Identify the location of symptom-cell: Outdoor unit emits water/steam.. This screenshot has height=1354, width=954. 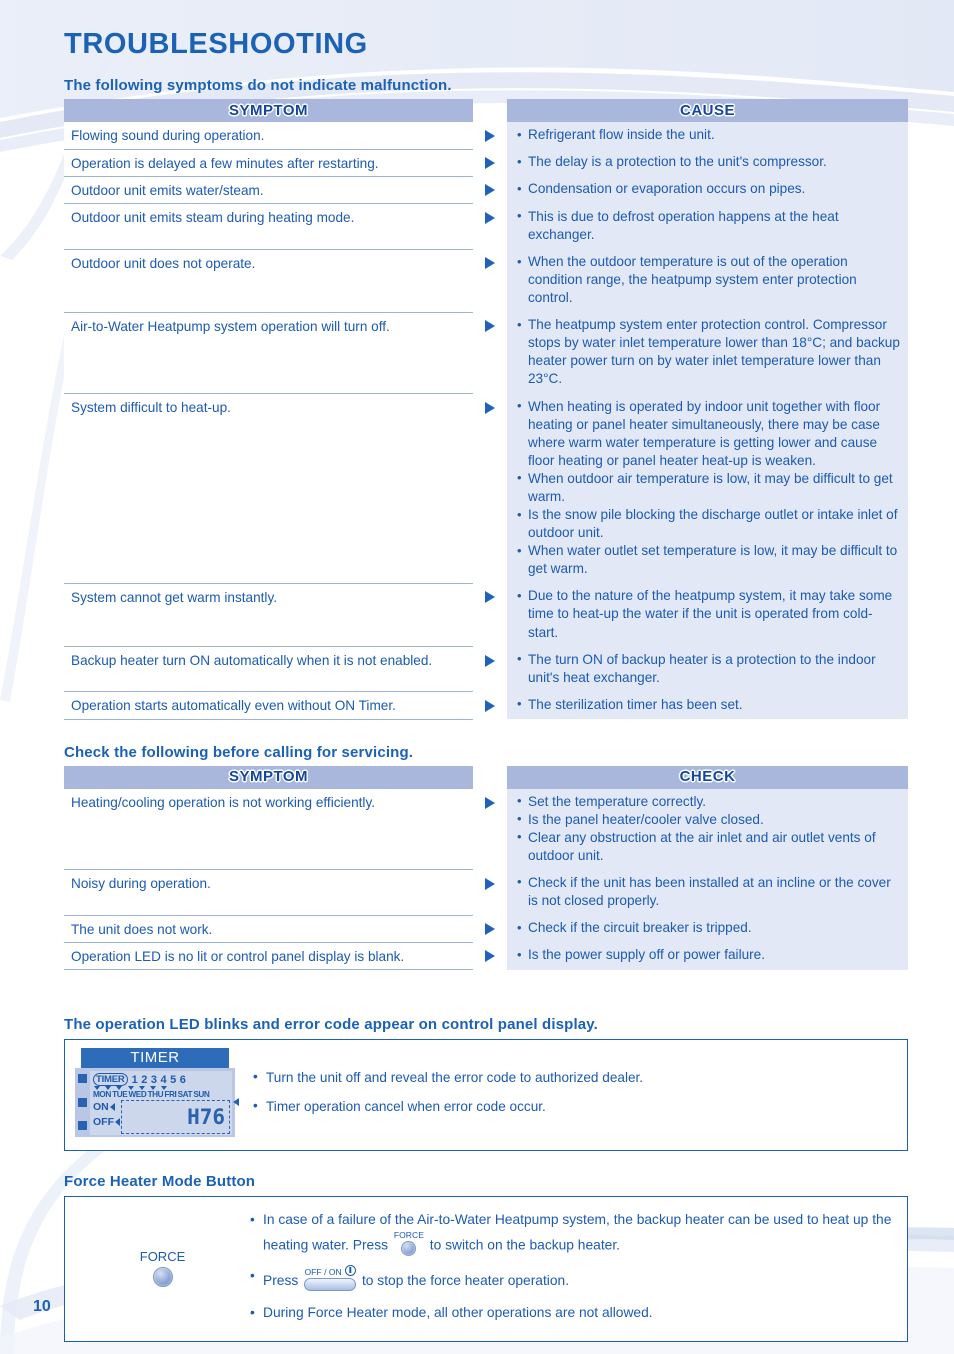
(268, 190).